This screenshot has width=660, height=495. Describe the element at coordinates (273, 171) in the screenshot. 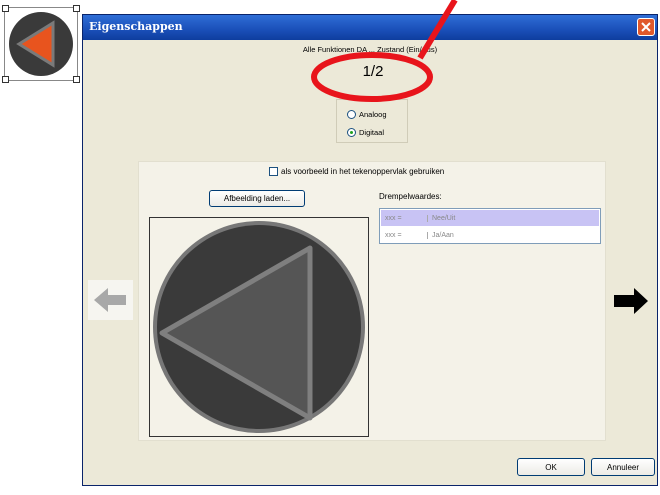

I see `example-checkbox` at that location.